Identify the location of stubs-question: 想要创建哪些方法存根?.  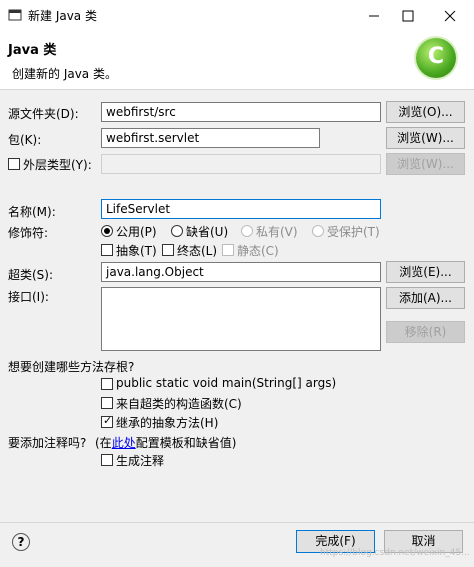
(71, 367).